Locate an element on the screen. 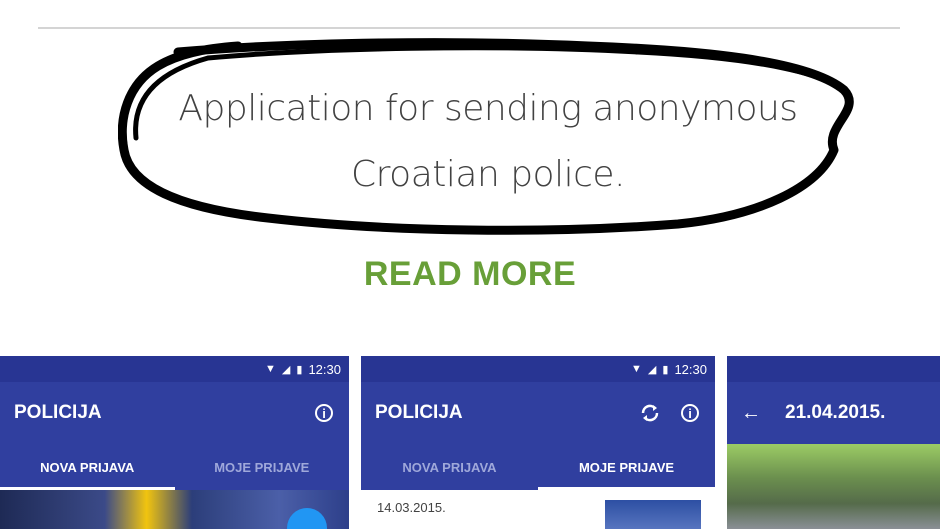  header-image is located at coordinates (174, 509).